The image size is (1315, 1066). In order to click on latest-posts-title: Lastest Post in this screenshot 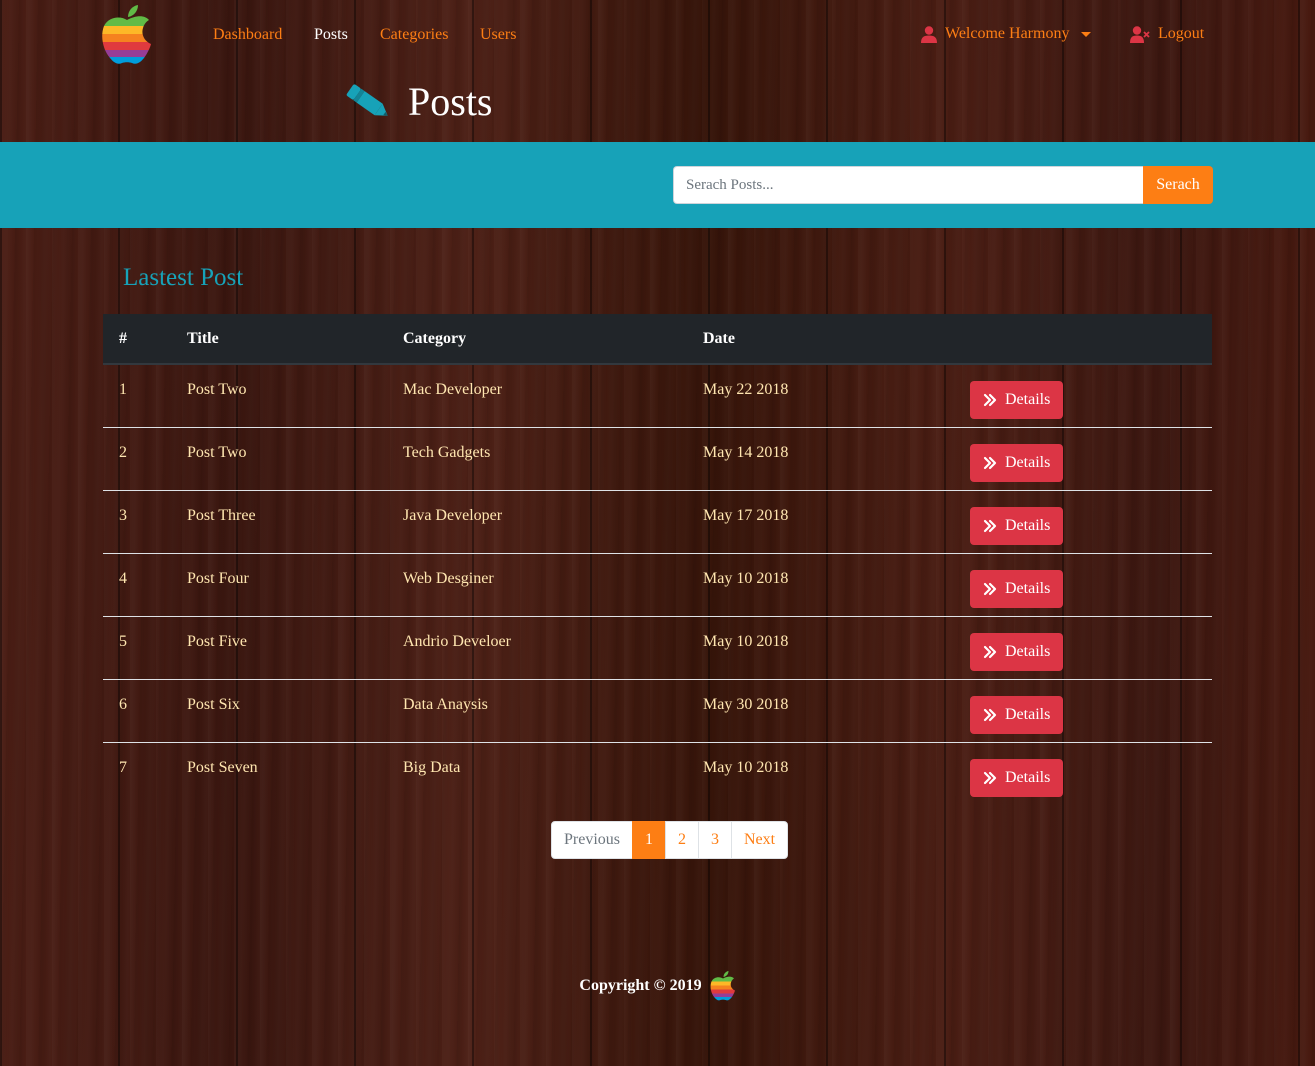, I will do `click(183, 277)`.